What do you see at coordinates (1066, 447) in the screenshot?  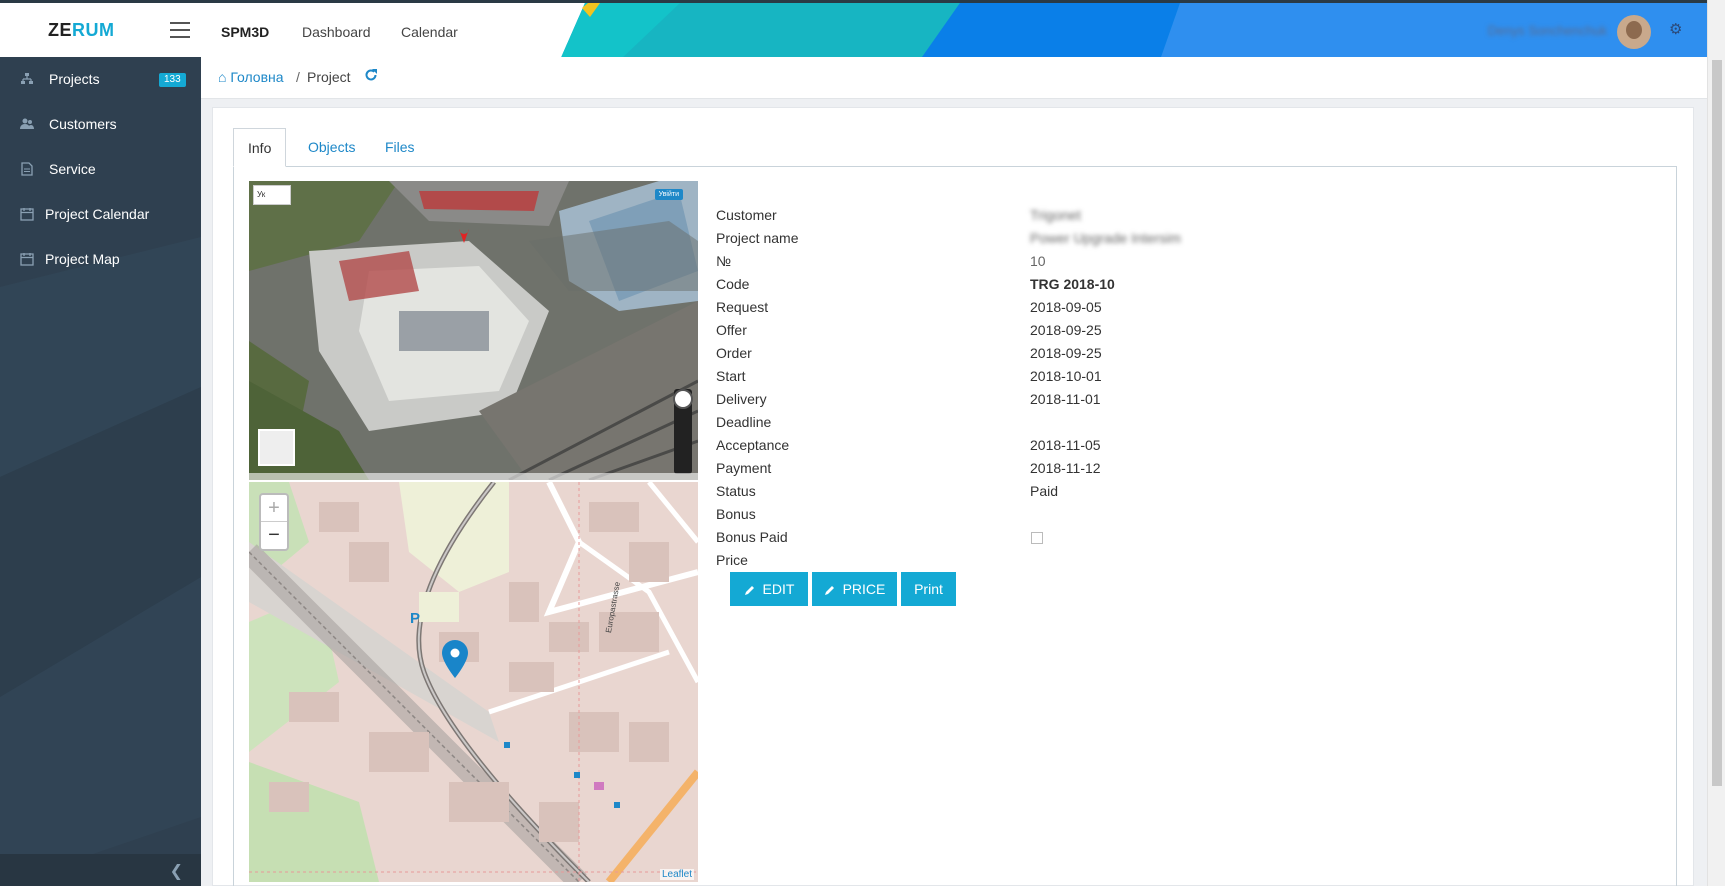 I see `field-acceptance: Acceptance 2018-11-05` at bounding box center [1066, 447].